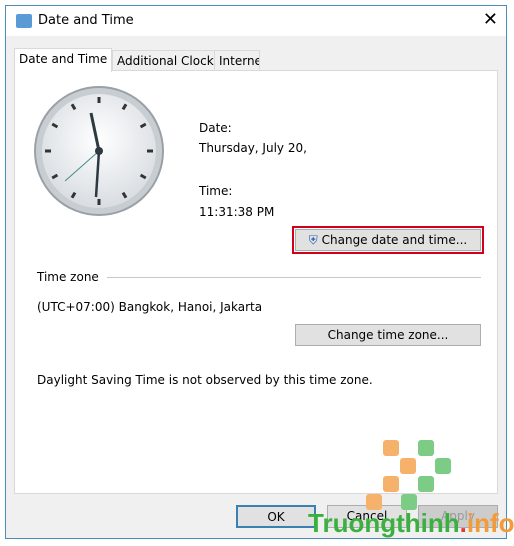 The image size is (514, 546). I want to click on window-title: Date and Time, so click(86, 20).